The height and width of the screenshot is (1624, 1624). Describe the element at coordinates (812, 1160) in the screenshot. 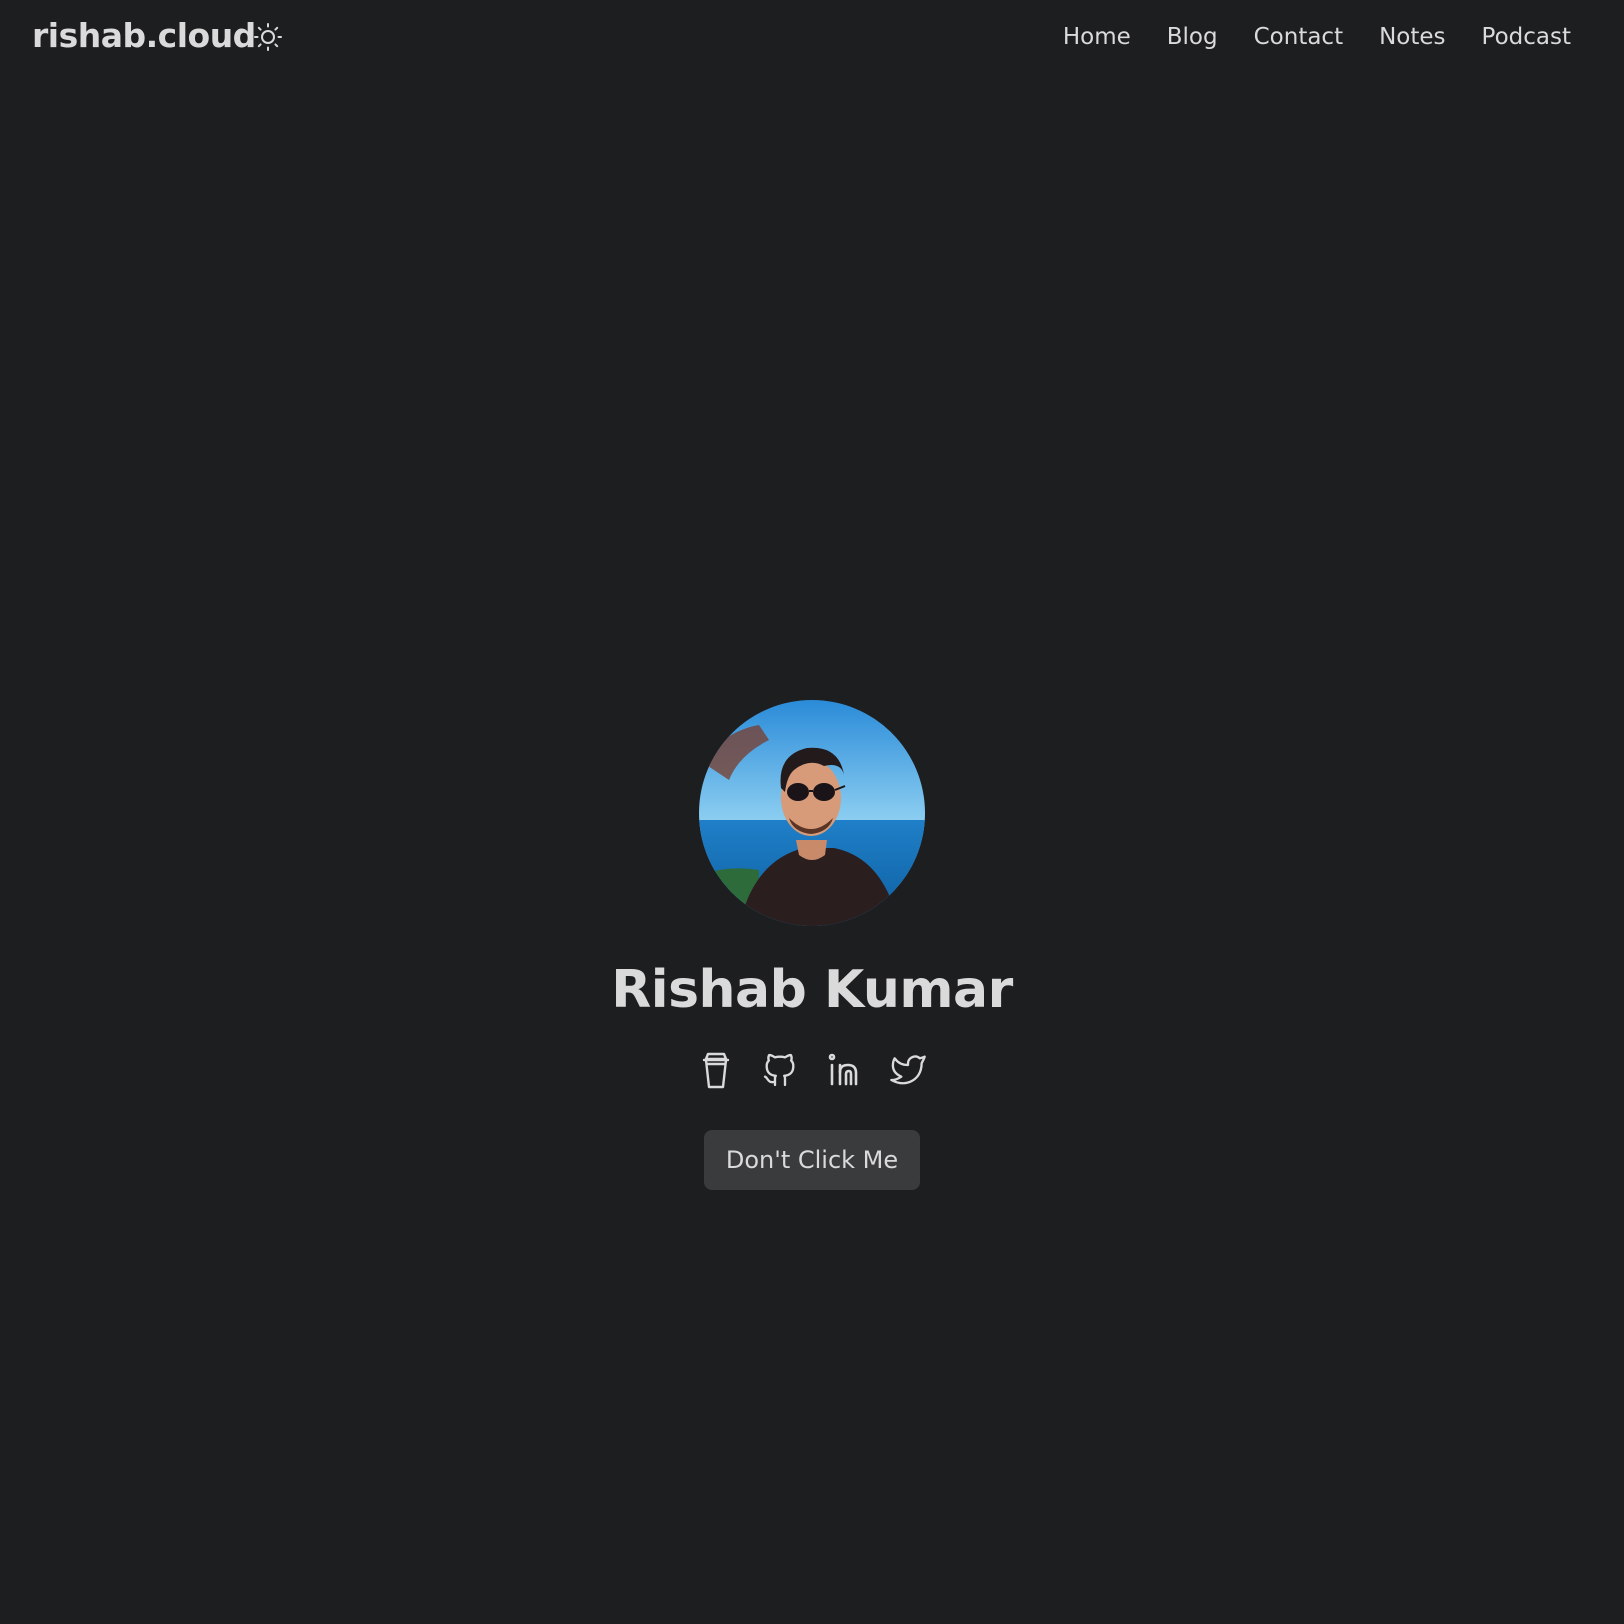

I see `dont-click-me-button: Don't Click Me` at that location.